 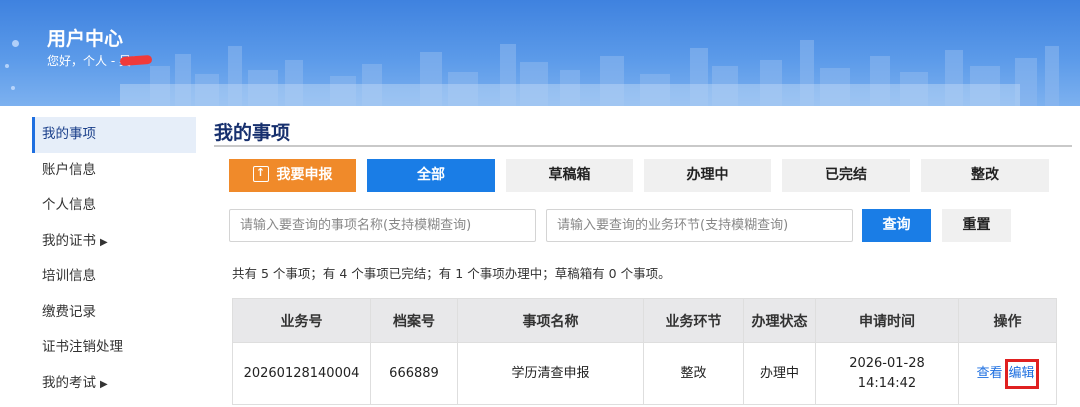 I want to click on tab-report-button: ↑ 我要申报, so click(x=292, y=175).